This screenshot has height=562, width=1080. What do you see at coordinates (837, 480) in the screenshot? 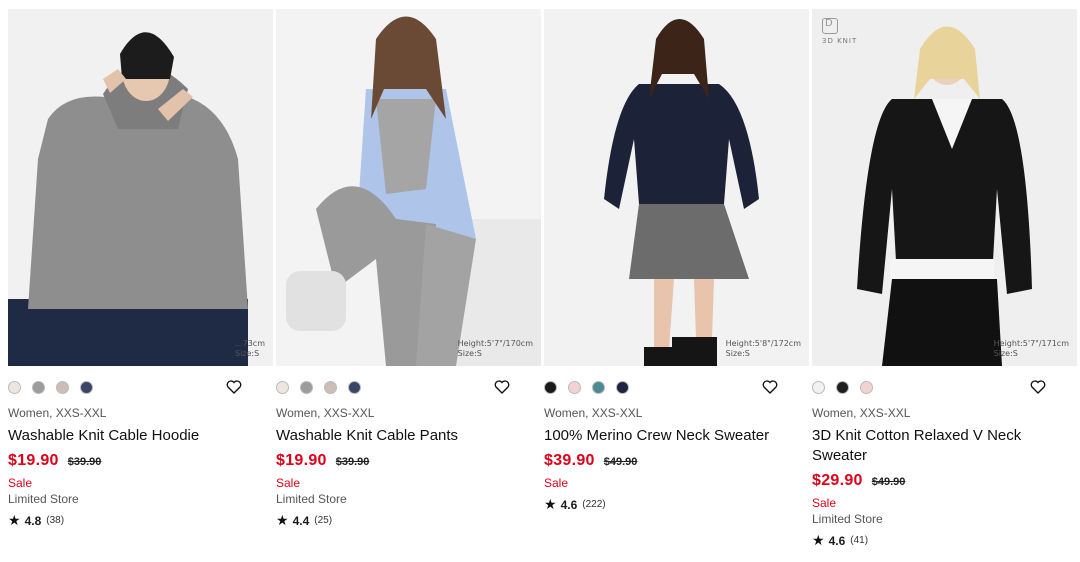
I see `sale-price: $29.90` at bounding box center [837, 480].